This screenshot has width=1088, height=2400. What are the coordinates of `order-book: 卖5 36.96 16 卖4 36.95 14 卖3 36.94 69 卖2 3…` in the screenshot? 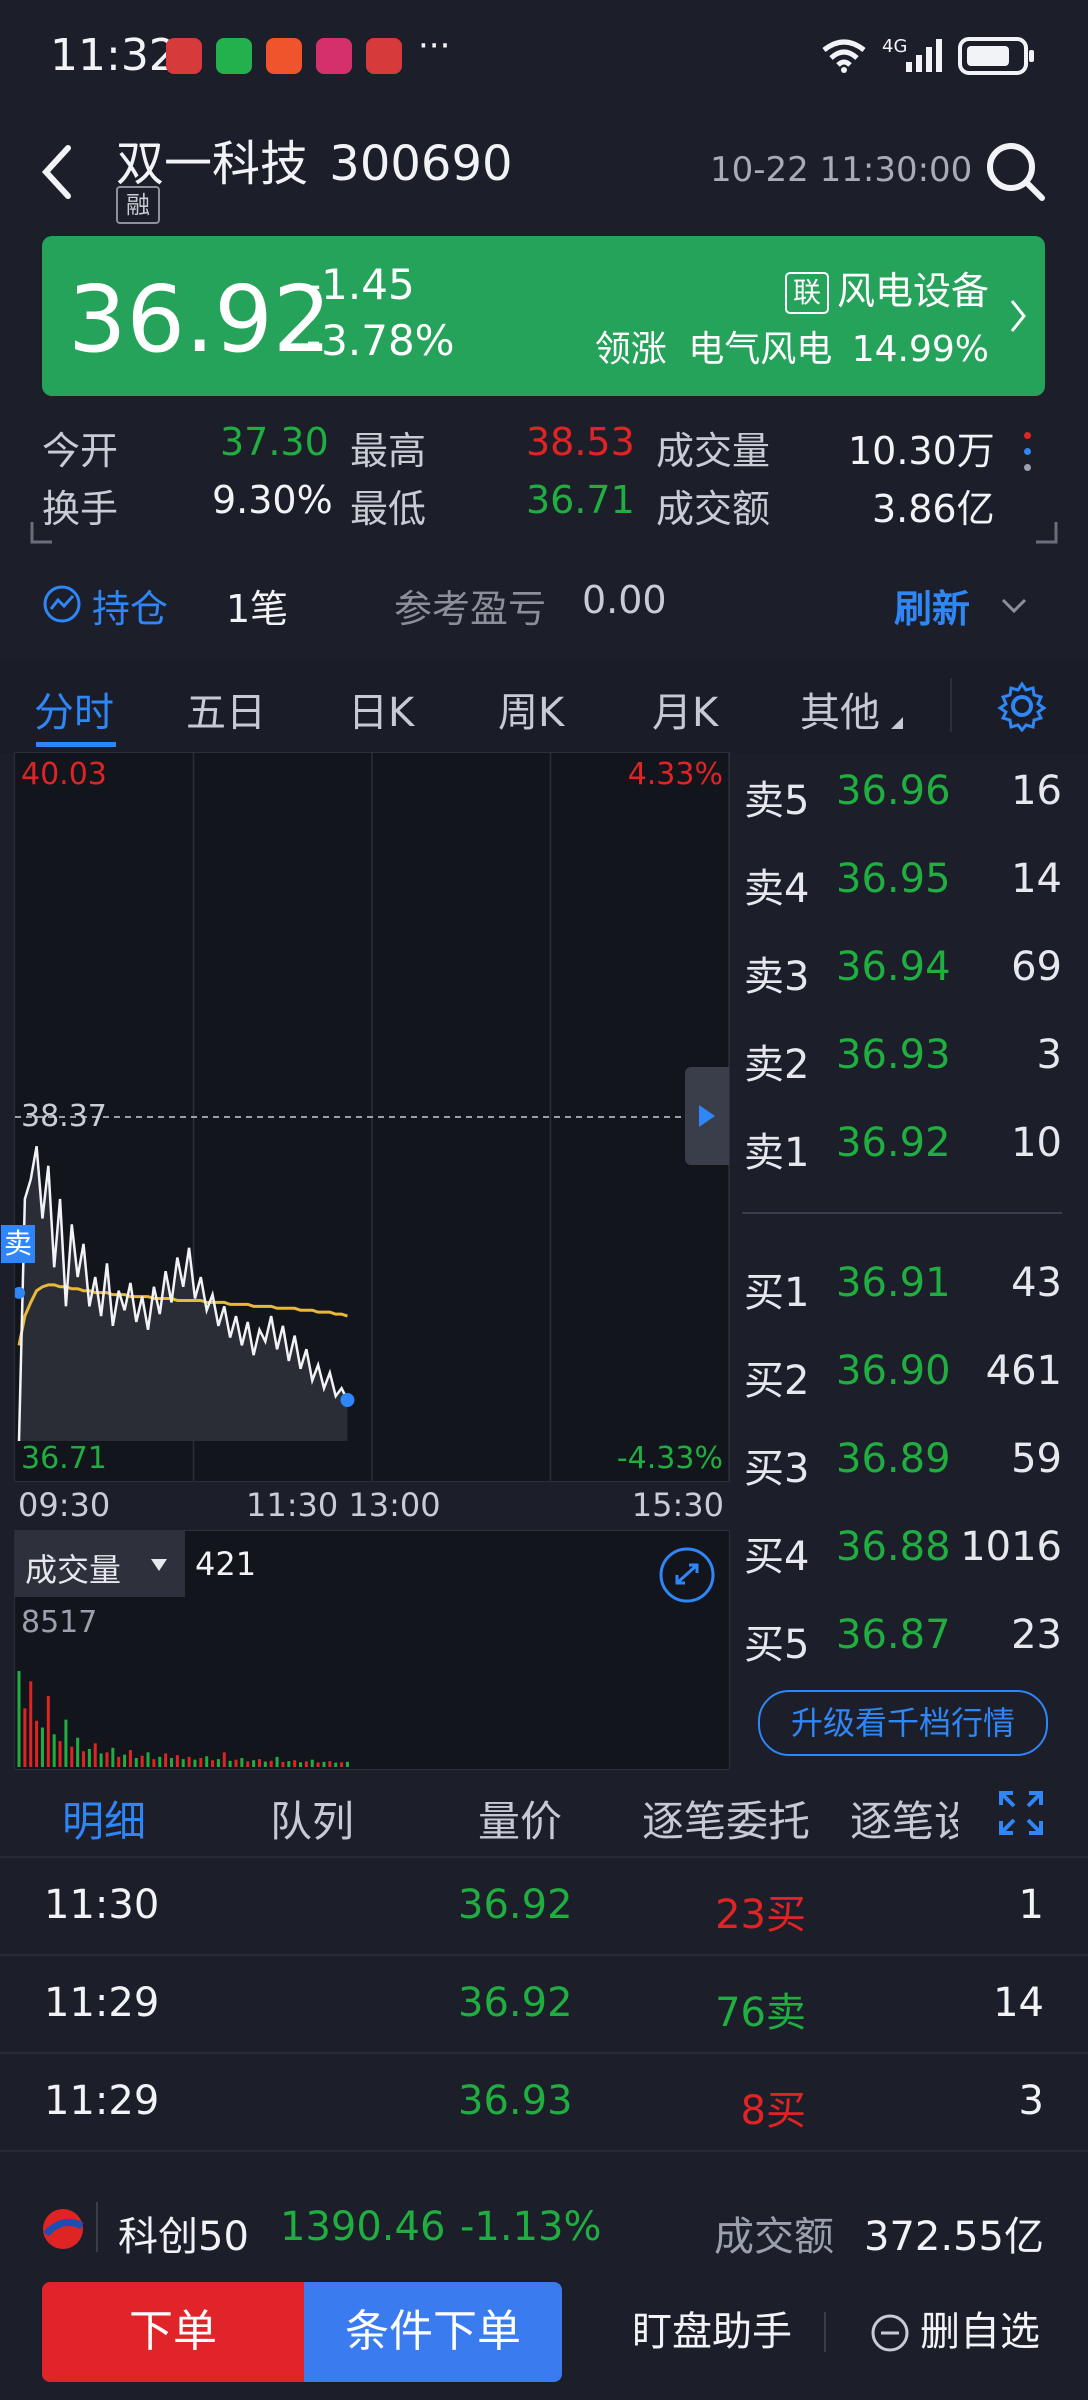 It's located at (905, 1256).